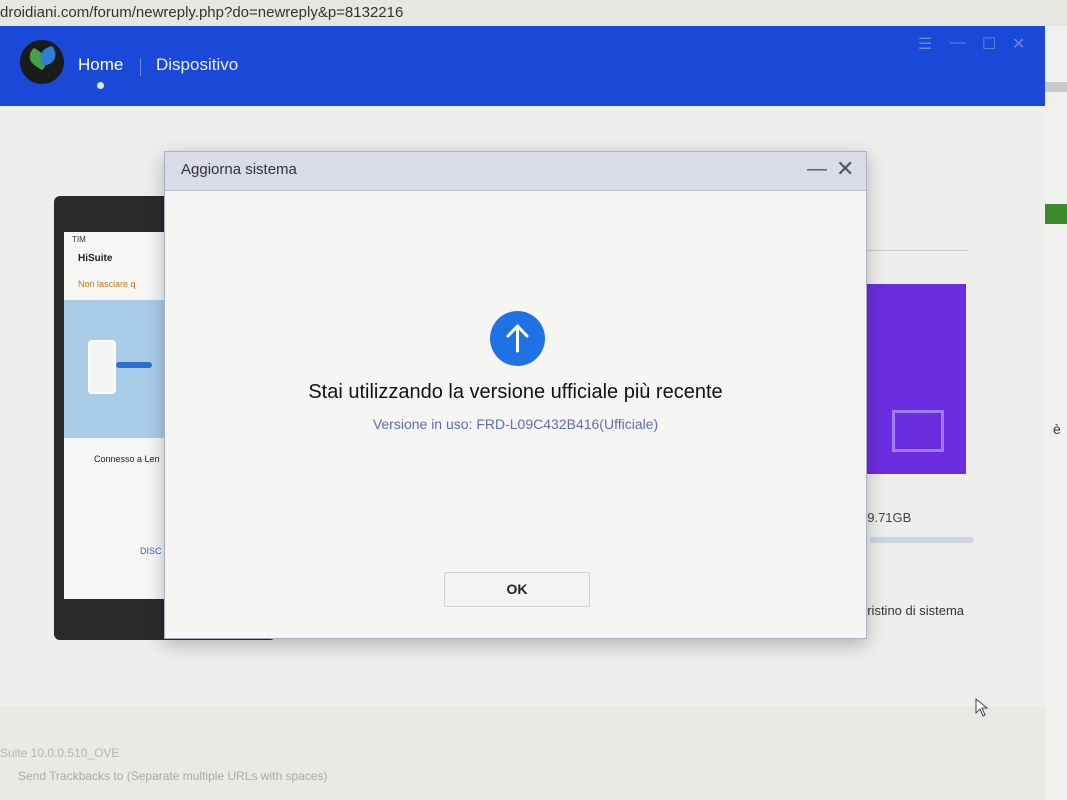 The image size is (1067, 800). Describe the element at coordinates (100, 65) in the screenshot. I see `nav-home-tab: Home` at that location.